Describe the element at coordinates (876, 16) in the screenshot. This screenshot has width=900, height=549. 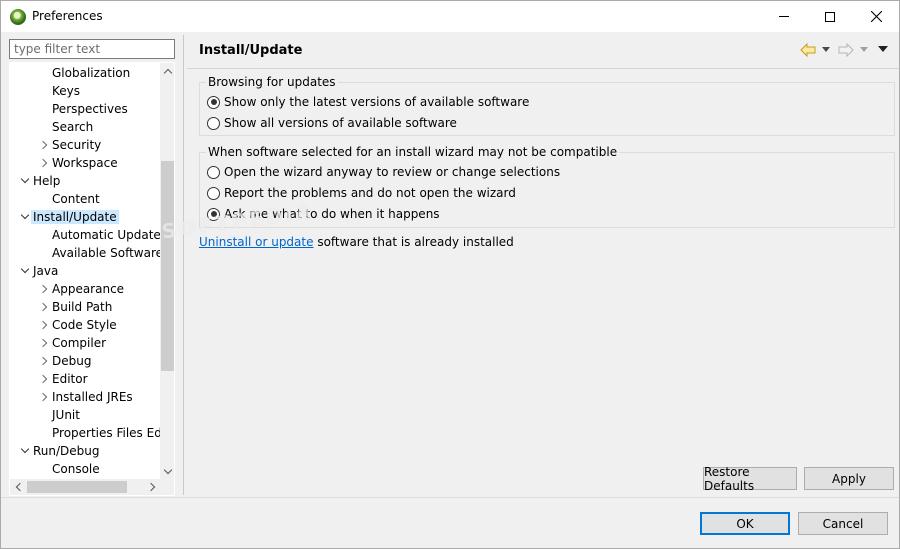
I see `close-button` at that location.